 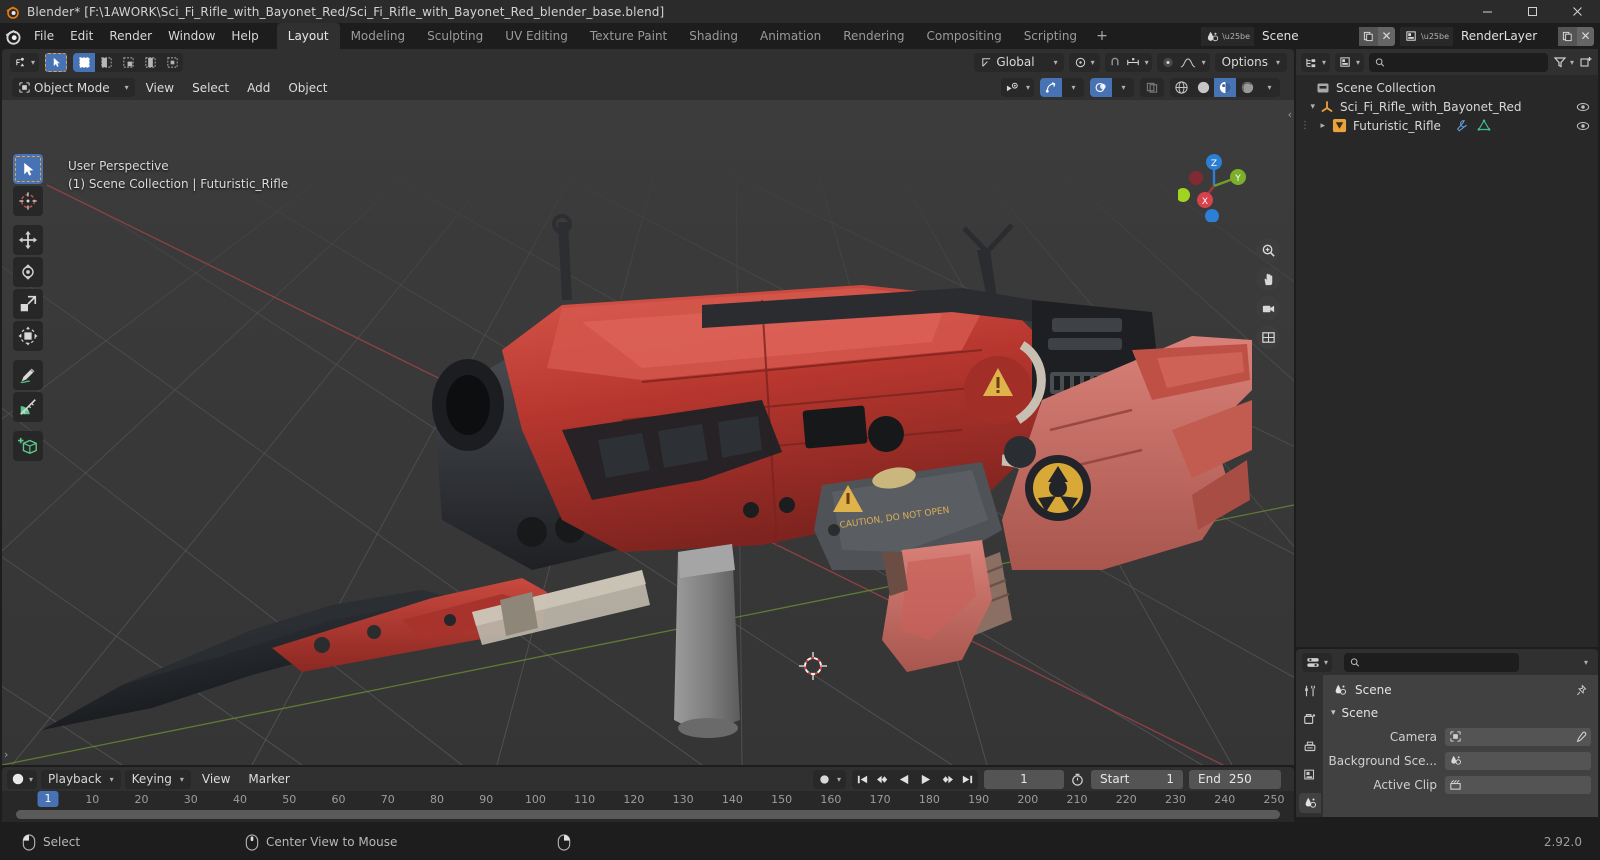 What do you see at coordinates (1310, 775) in the screenshot?
I see `tab-view-layer` at bounding box center [1310, 775].